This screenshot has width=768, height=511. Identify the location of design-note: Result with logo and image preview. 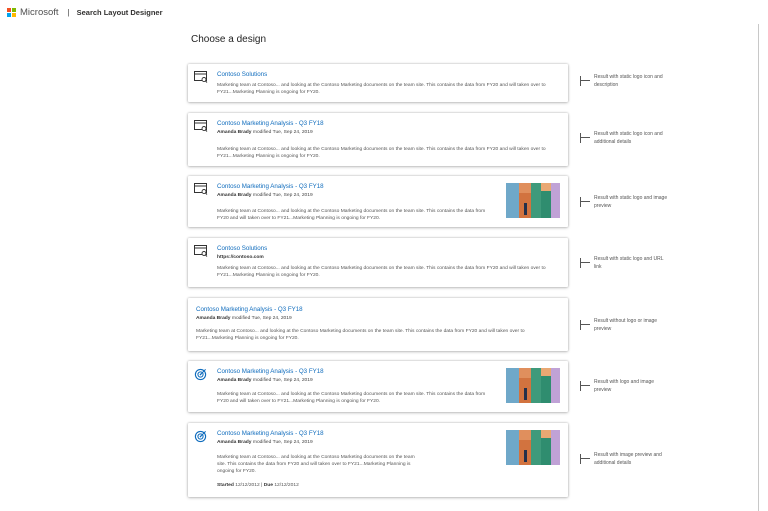
(625, 386).